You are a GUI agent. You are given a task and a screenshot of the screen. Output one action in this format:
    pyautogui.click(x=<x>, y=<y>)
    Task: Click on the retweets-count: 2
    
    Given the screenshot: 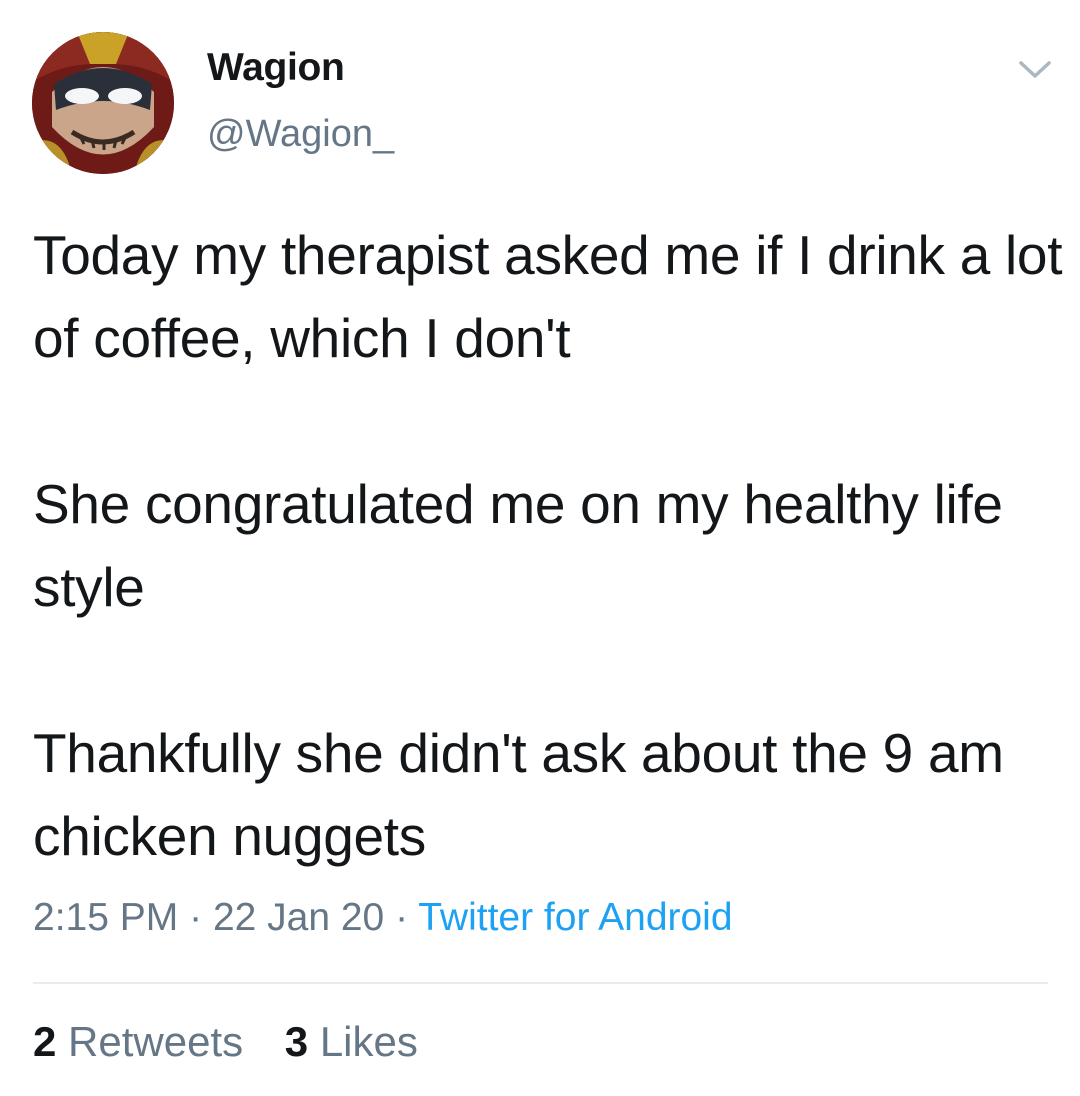 What is the action you would take?
    pyautogui.click(x=45, y=1041)
    